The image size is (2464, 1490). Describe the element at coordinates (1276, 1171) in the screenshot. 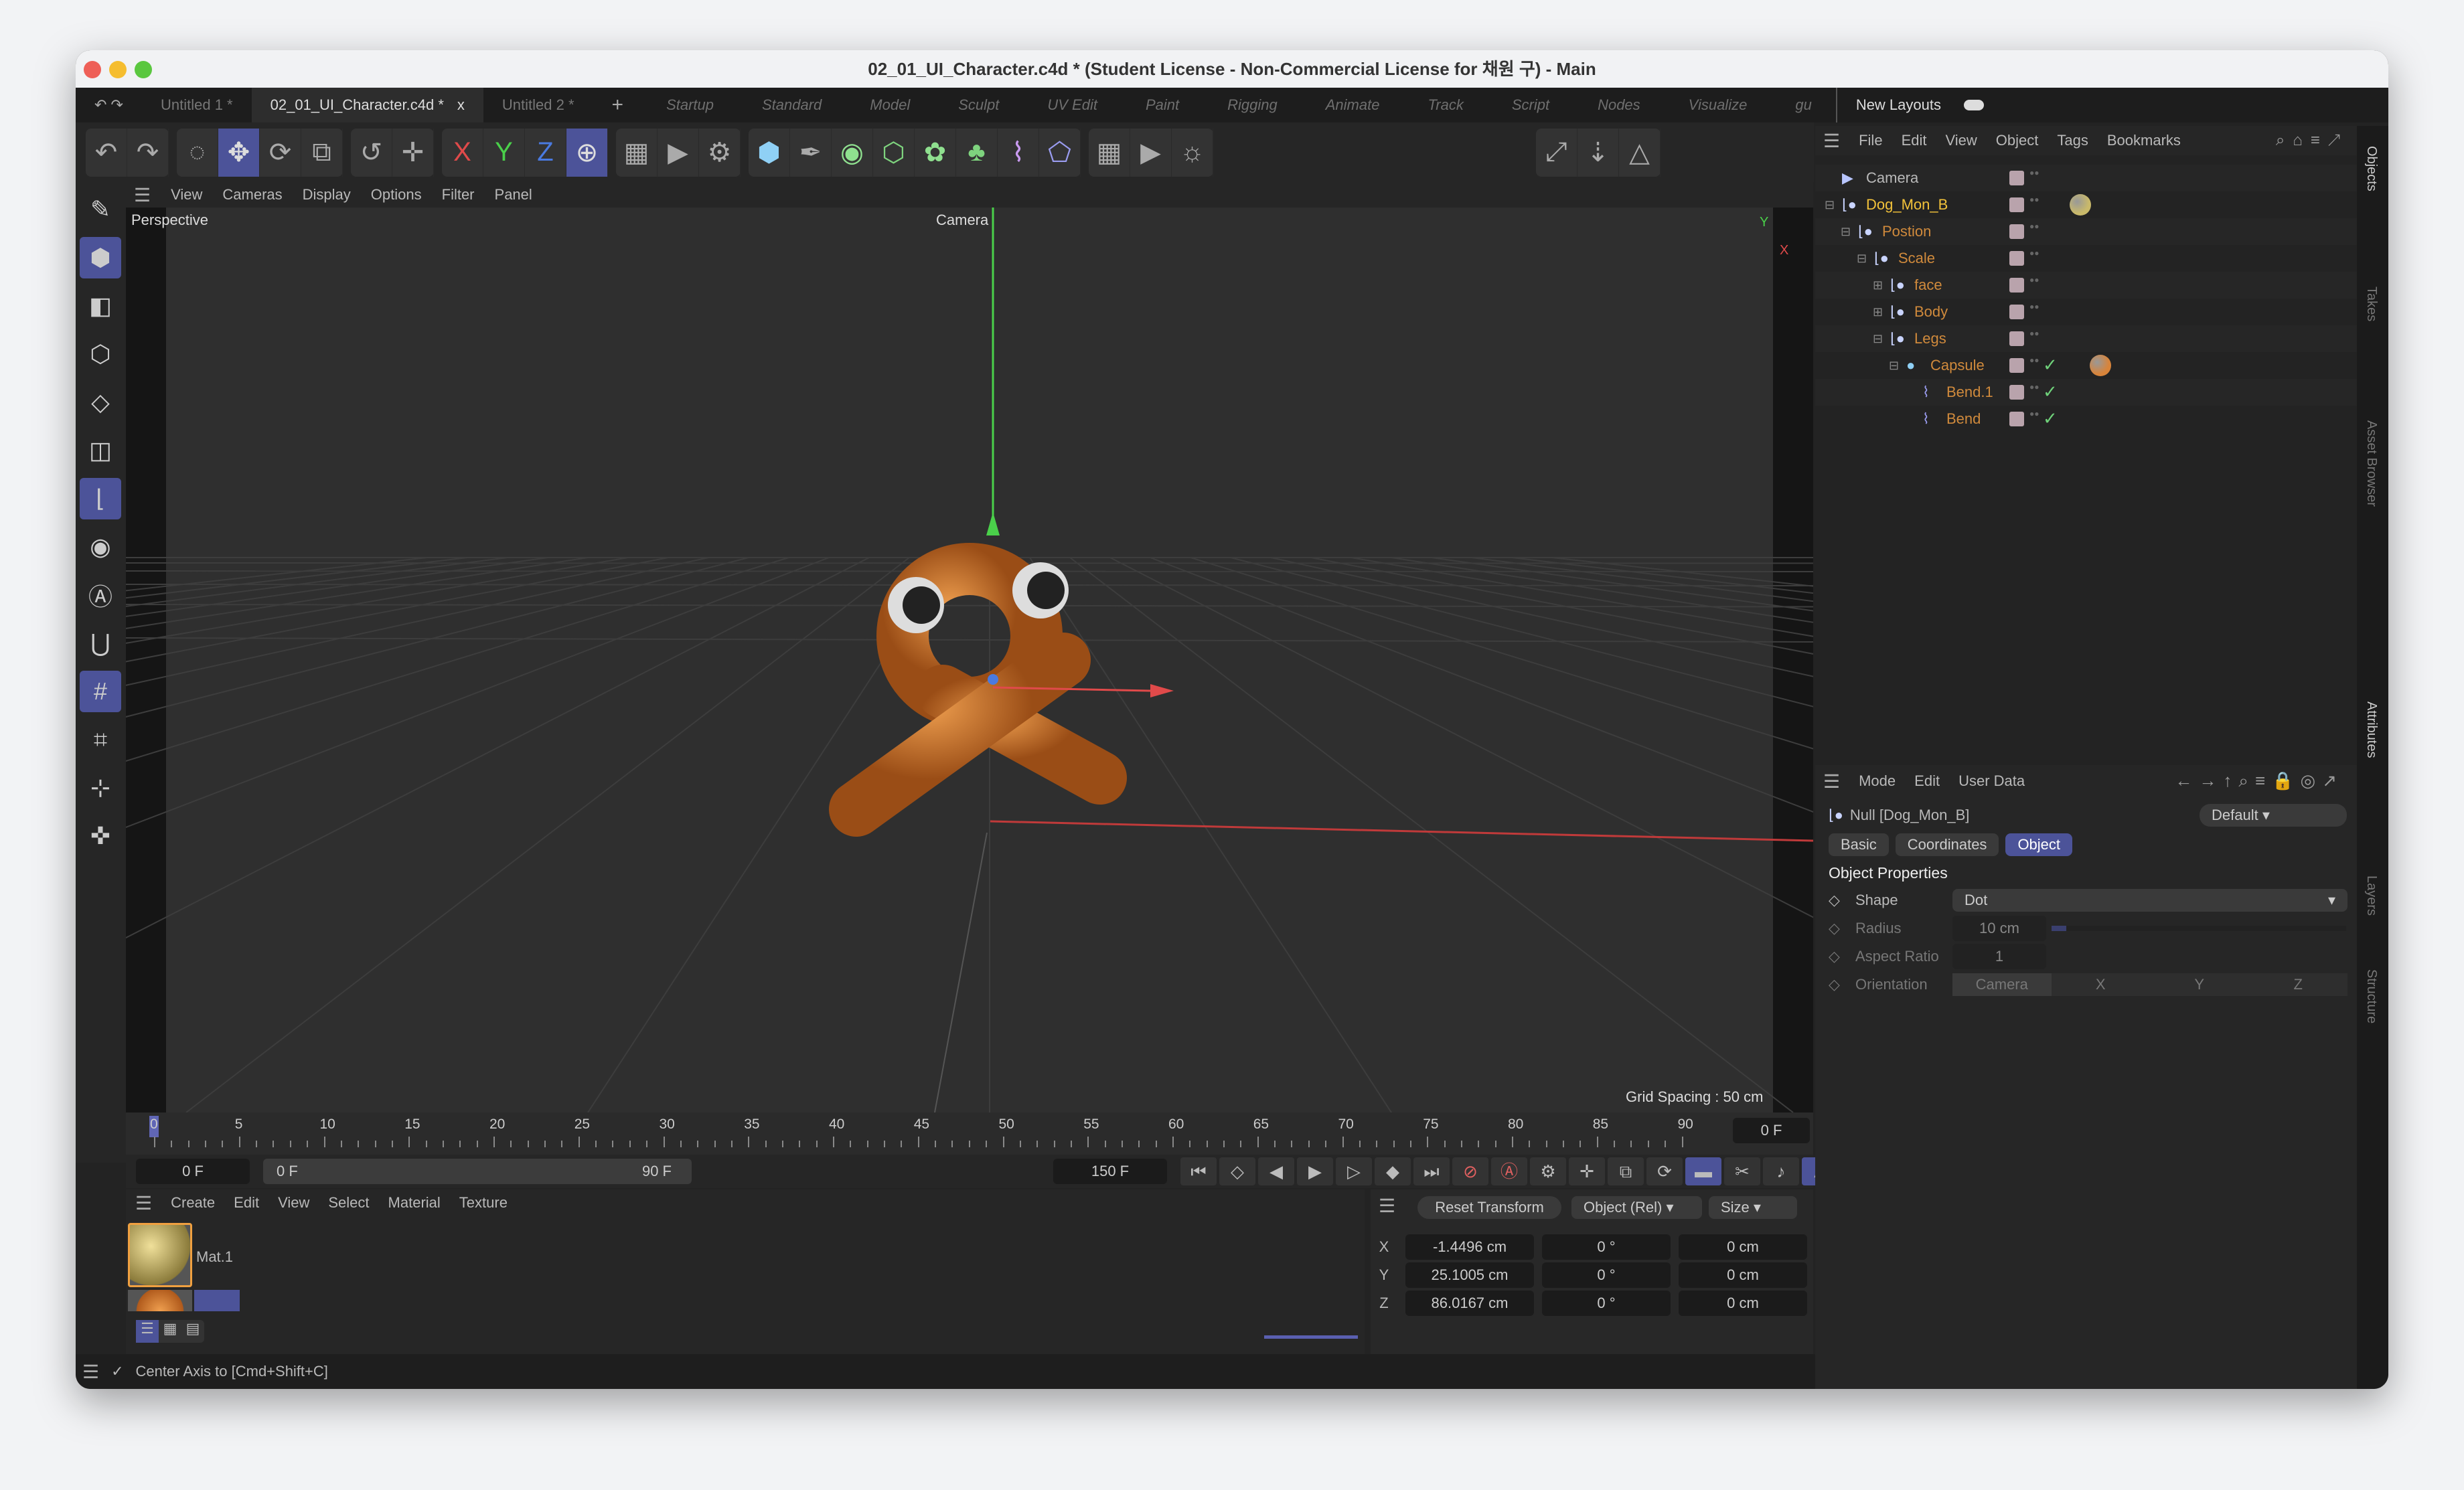

I see `prev-frame-icon: ◀` at that location.